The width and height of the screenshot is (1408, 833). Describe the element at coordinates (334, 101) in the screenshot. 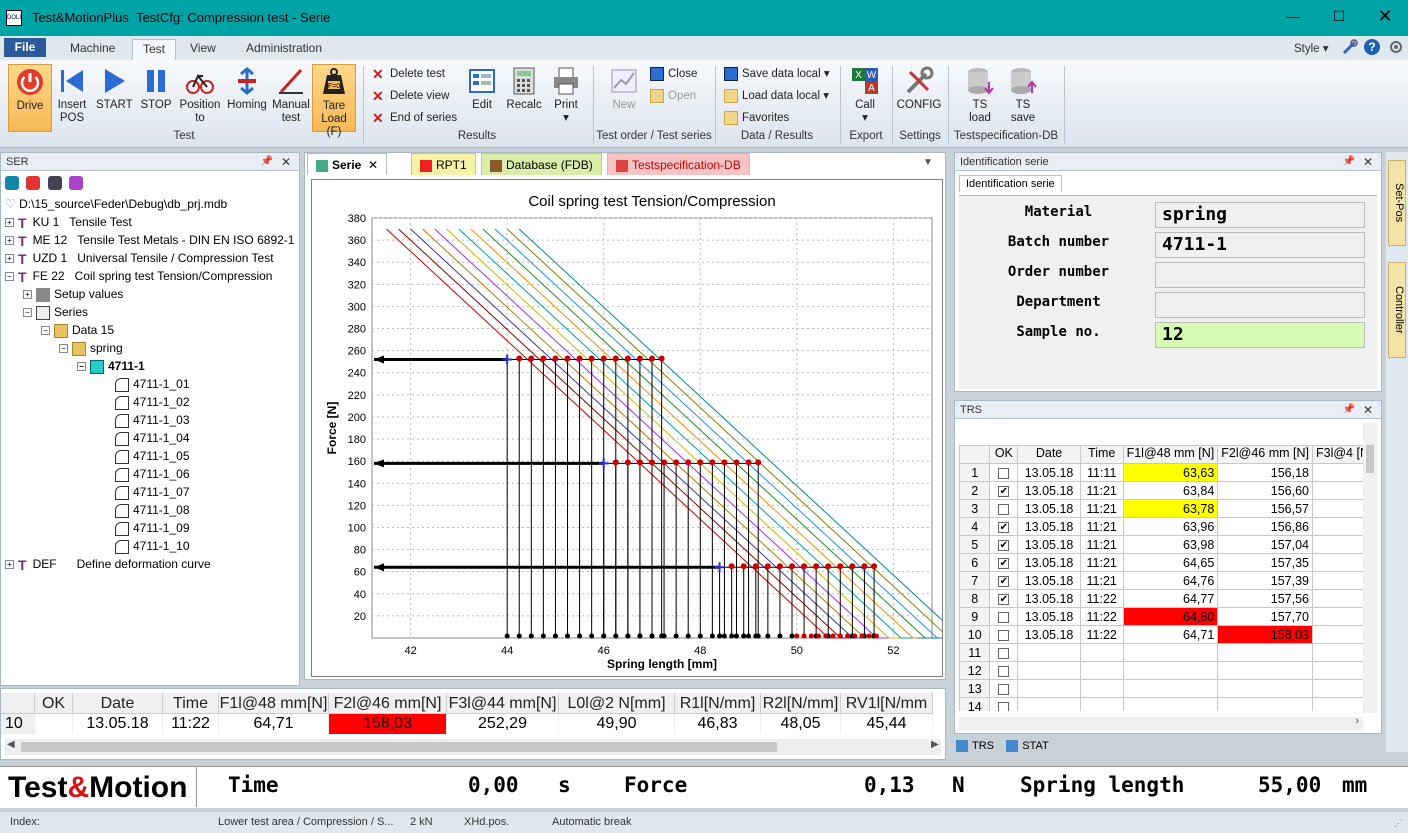

I see `tare-load-button: F=0 Tare Load (F)` at that location.